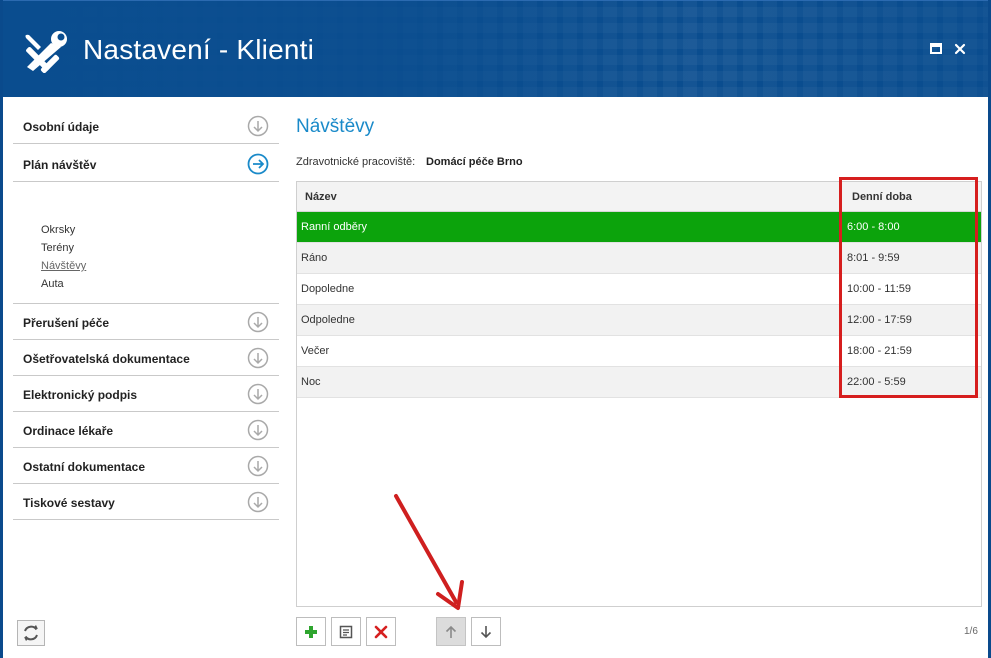 The image size is (991, 658). I want to click on edit-icon, so click(346, 632).